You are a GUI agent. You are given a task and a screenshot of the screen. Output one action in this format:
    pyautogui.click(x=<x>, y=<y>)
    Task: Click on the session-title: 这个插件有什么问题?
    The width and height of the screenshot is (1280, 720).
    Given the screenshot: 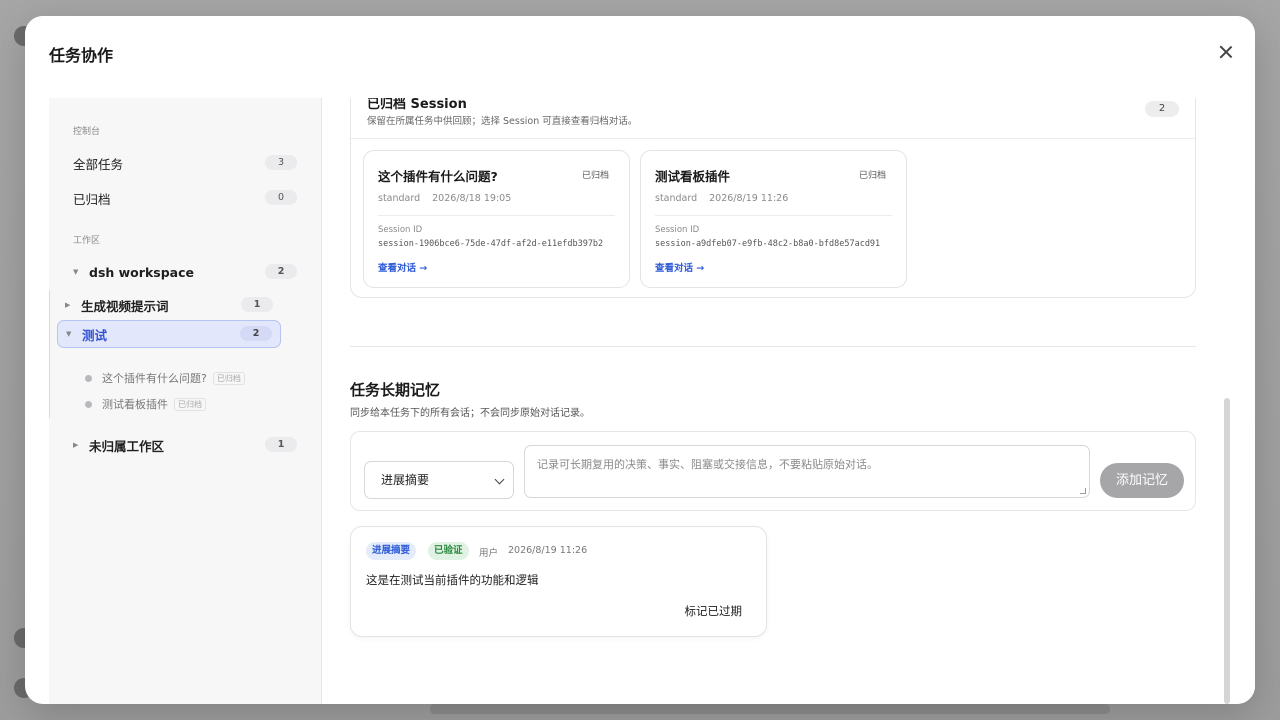 What is the action you would take?
    pyautogui.click(x=438, y=176)
    